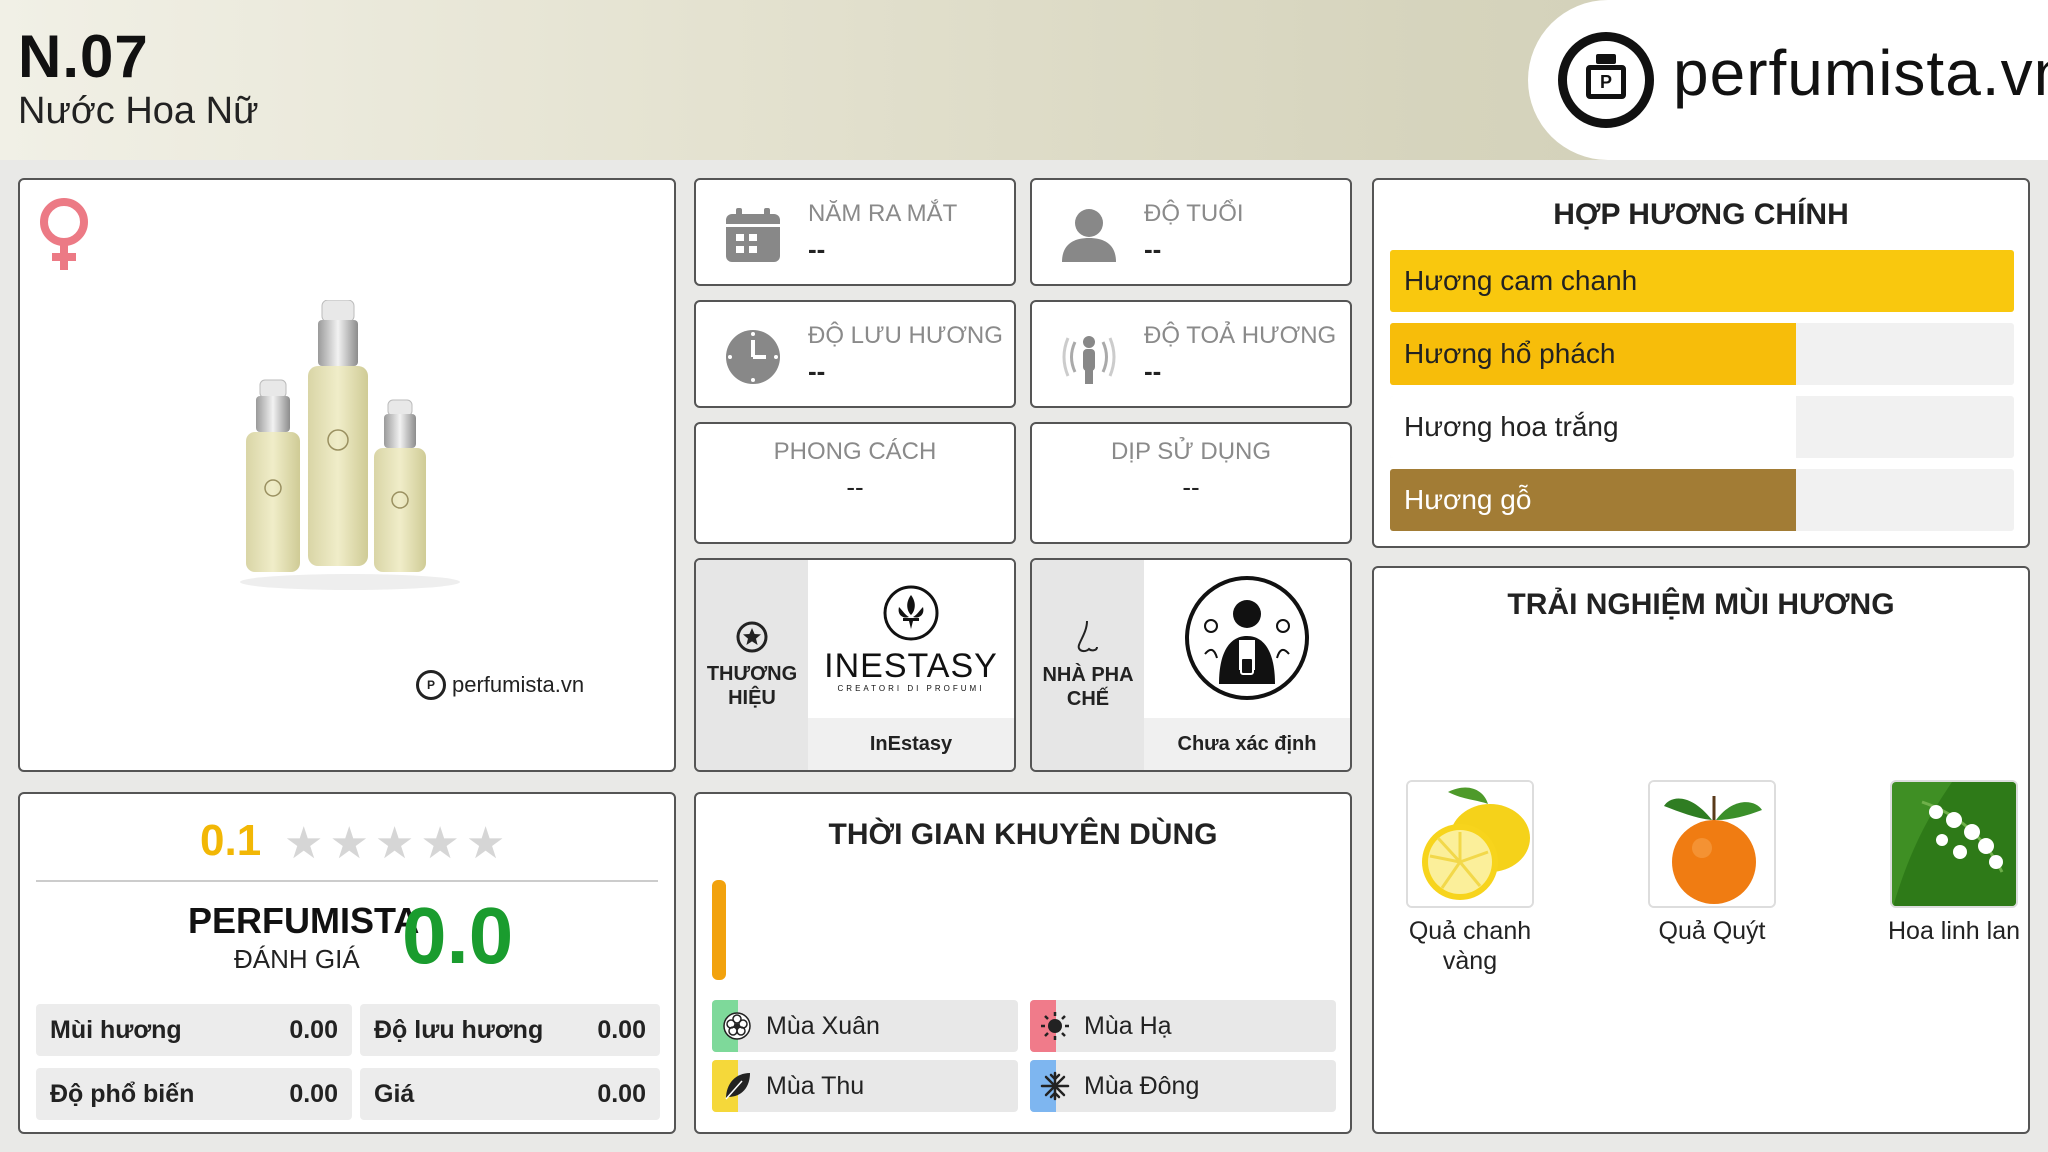 The width and height of the screenshot is (2048, 1152). I want to click on season-spring: Mùa Xuân, so click(865, 1026).